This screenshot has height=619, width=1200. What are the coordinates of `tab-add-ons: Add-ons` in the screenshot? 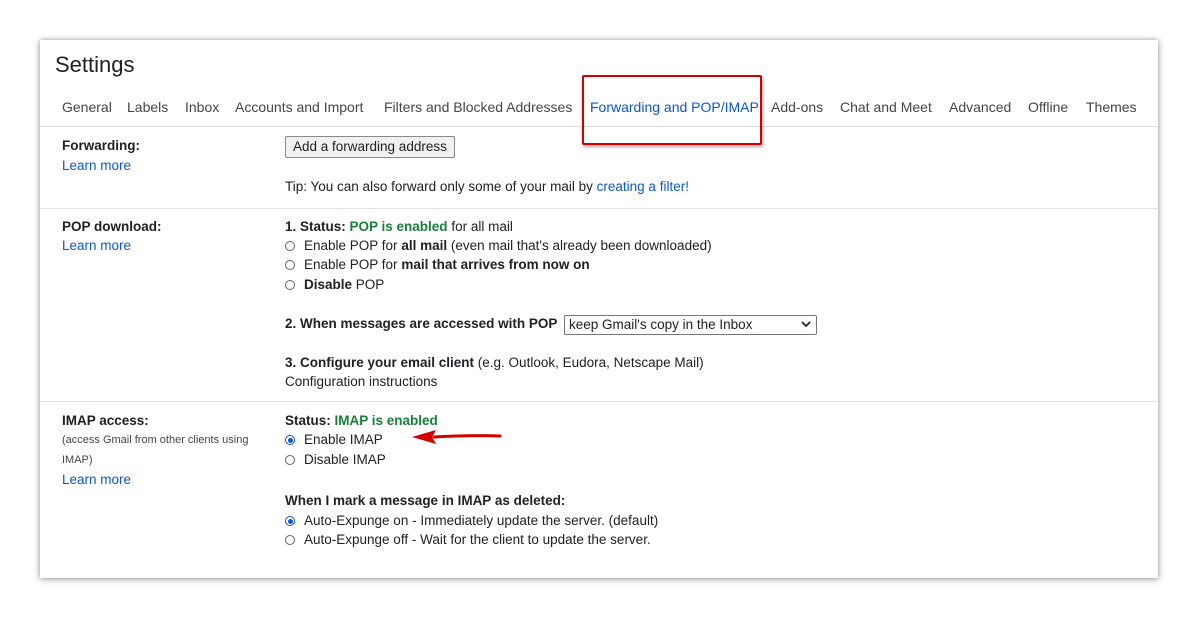 It's located at (797, 107).